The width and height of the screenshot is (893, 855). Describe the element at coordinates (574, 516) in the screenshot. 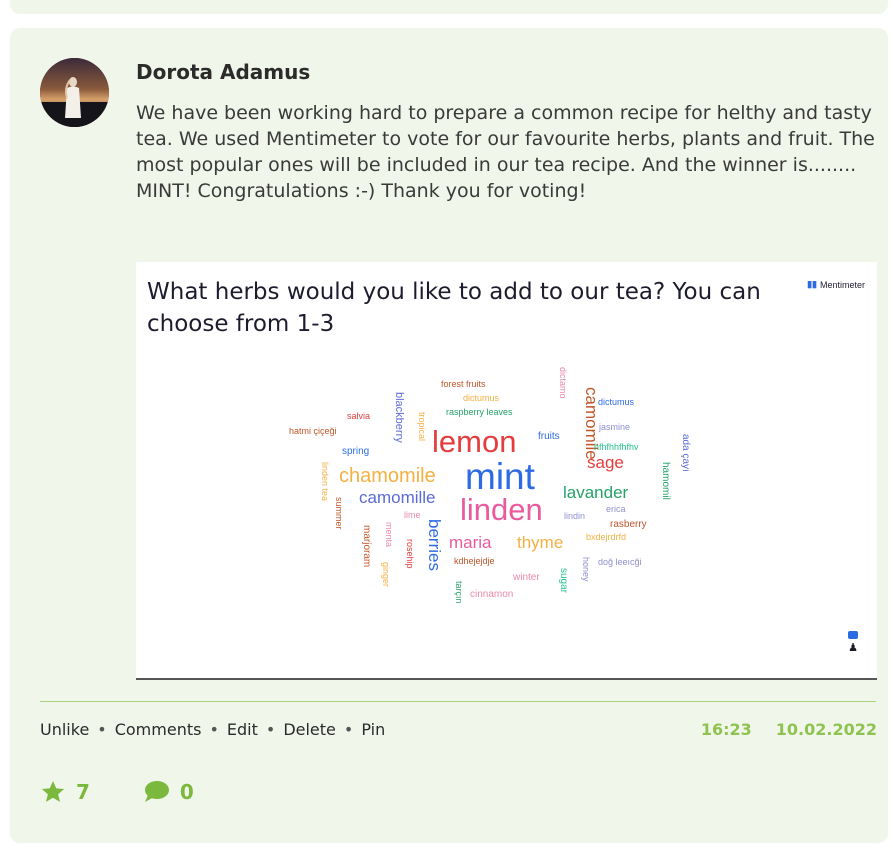

I see `word-cloud-word: lindin` at that location.